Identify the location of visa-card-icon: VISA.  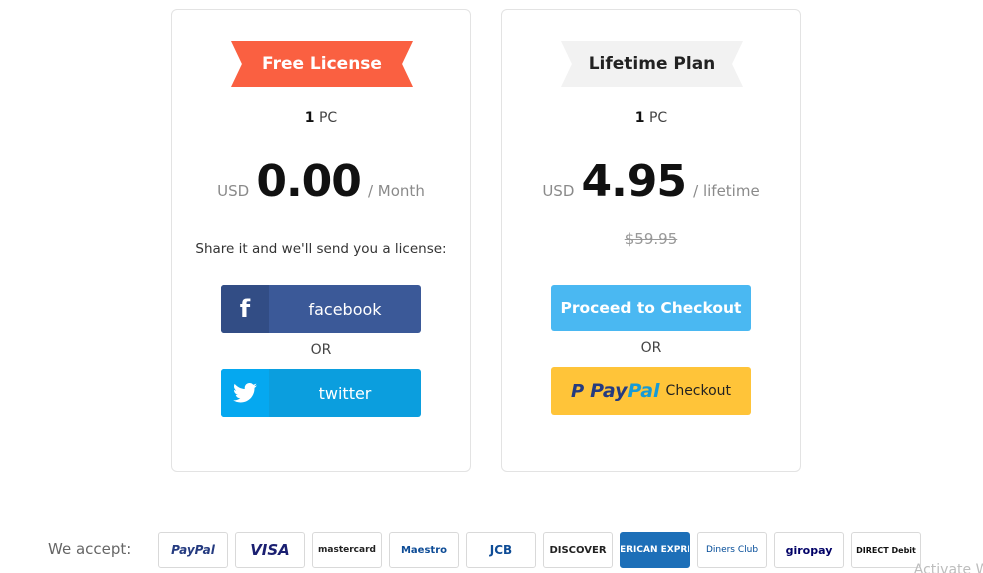
(270, 550).